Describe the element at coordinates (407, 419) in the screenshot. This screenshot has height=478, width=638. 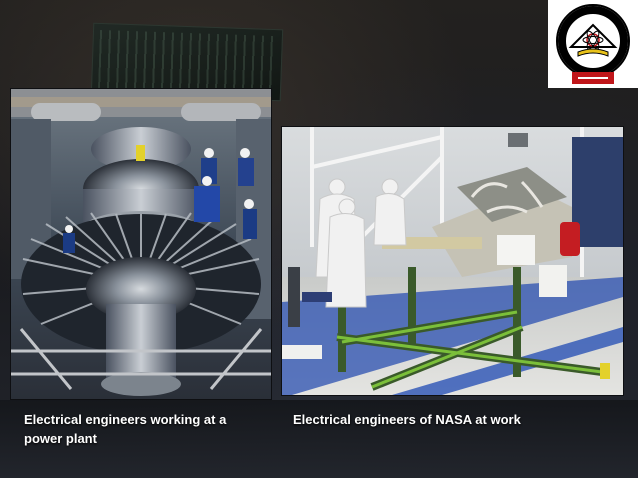
I see `nasa-lab-caption: Electrical engineers of NASA at work` at that location.